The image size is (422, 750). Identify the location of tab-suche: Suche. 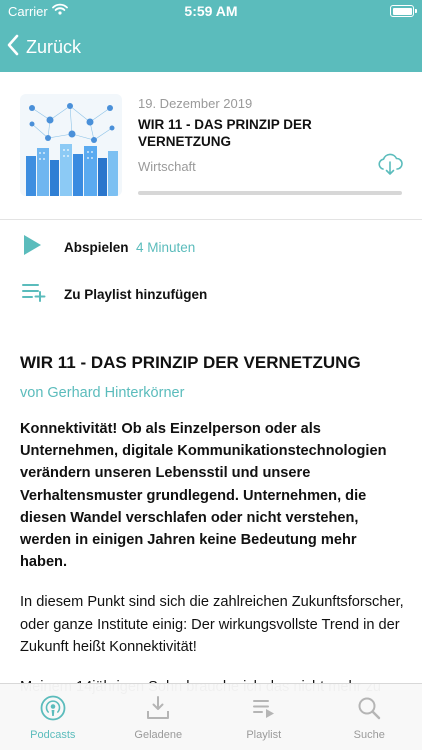
(369, 717).